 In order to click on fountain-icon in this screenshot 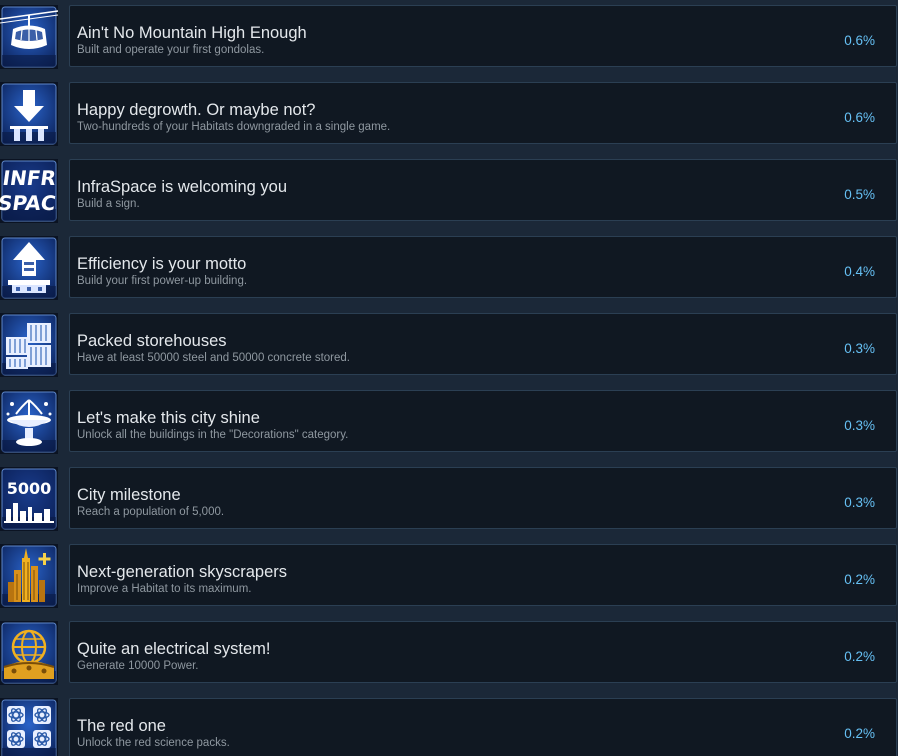, I will do `click(29, 422)`.